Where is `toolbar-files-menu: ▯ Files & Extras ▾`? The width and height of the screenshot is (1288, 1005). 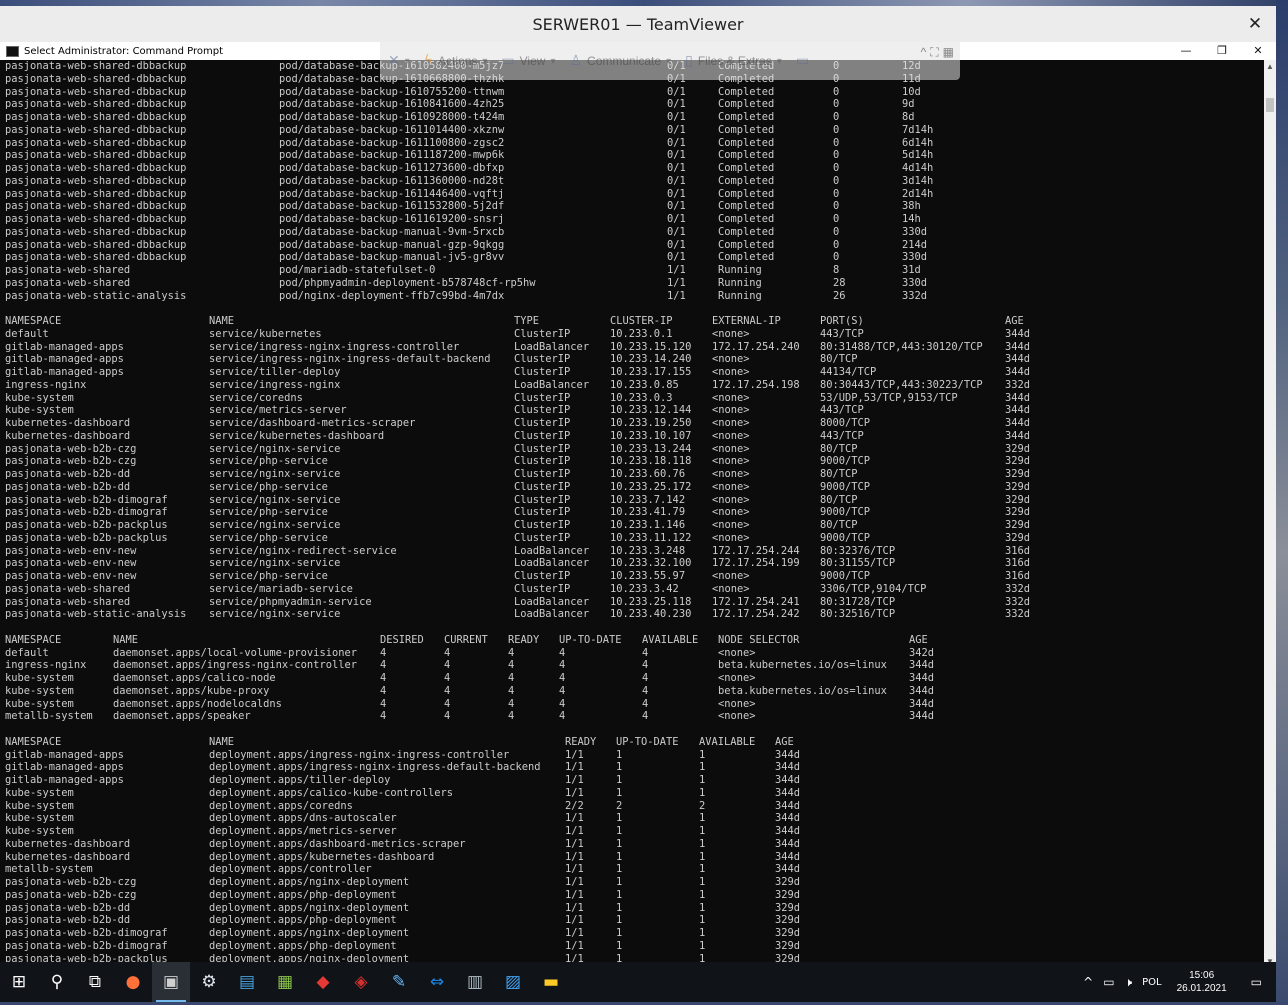
toolbar-files-menu: ▯ Files & Extras ▾ is located at coordinates (733, 61).